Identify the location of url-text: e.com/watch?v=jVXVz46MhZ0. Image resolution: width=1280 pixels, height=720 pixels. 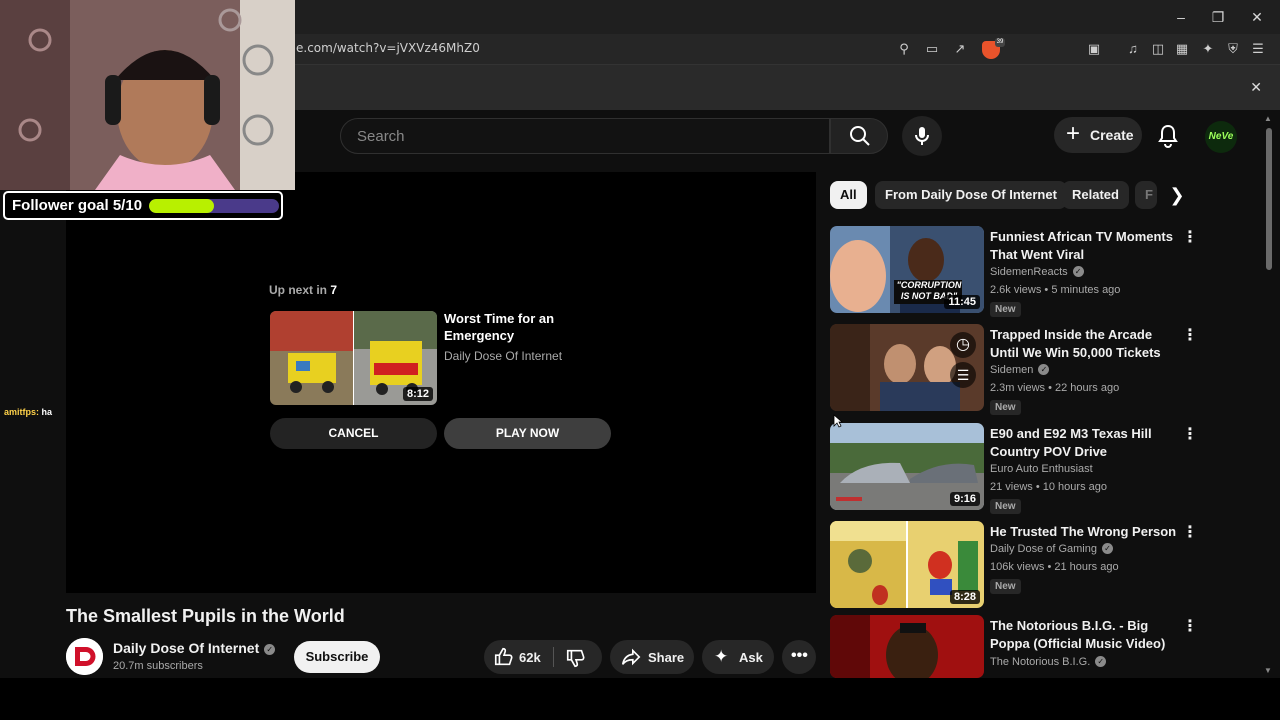
(388, 48).